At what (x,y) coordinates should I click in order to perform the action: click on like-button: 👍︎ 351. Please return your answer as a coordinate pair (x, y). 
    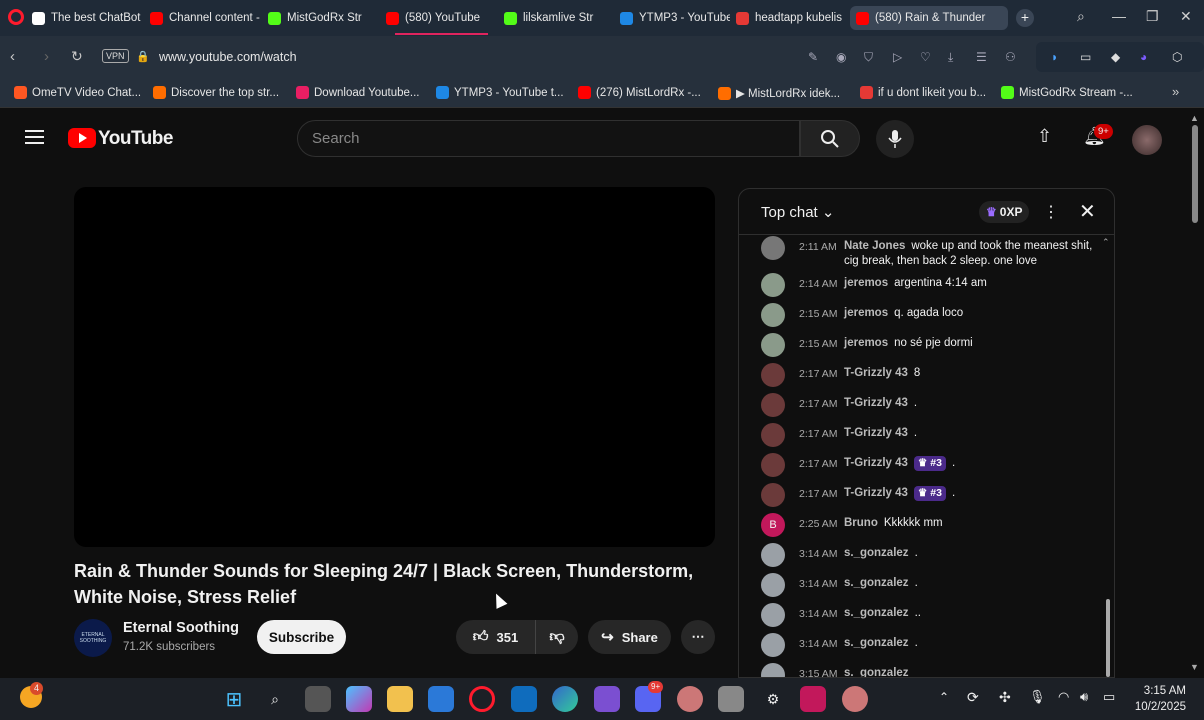
    Looking at the image, I should click on (496, 637).